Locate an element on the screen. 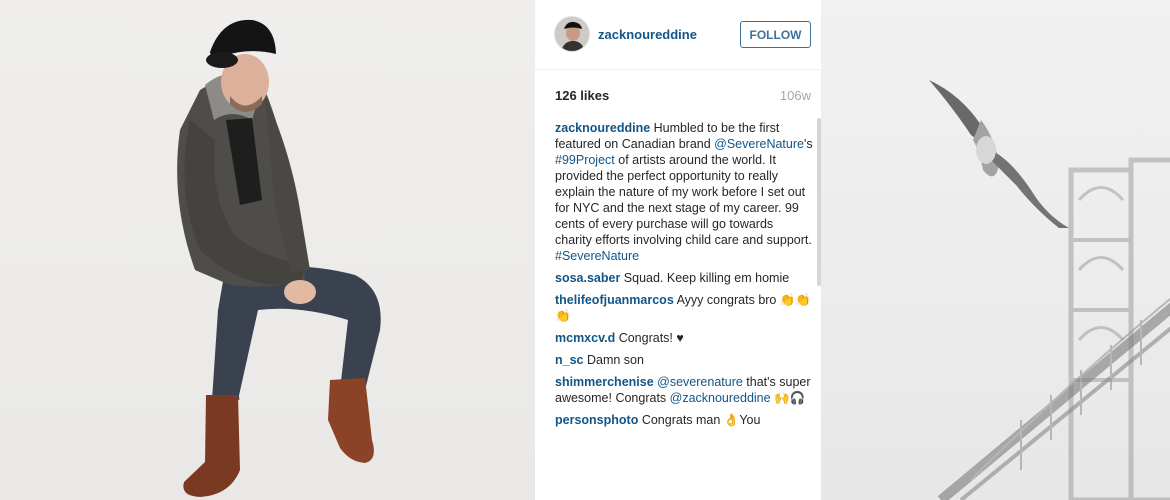 This screenshot has width=1170, height=500. comment-text: Congrats! ♥ is located at coordinates (649, 338).